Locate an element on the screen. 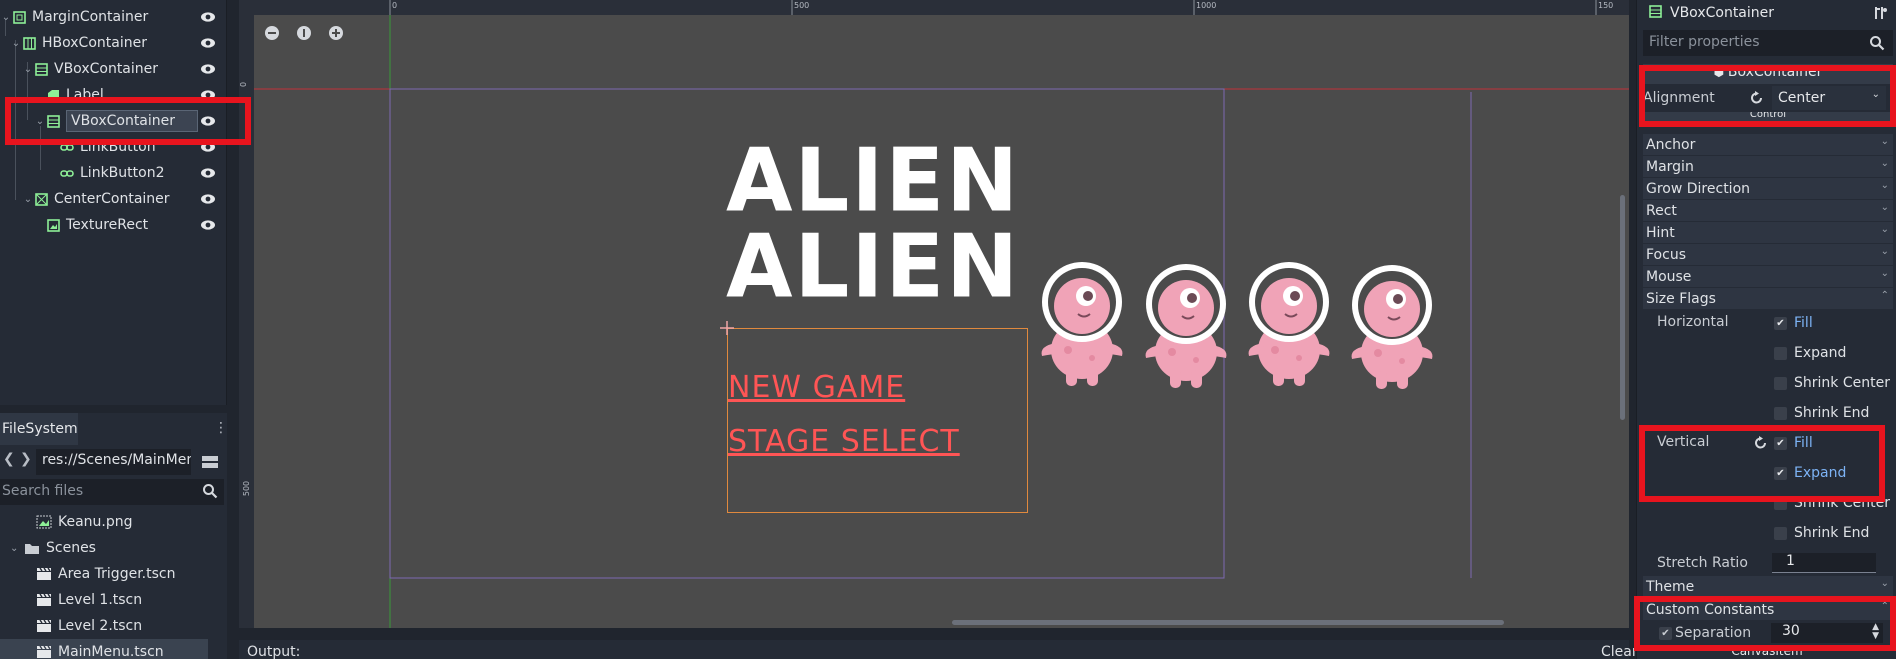 The image size is (1896, 659). section-title: CanvasItem is located at coordinates (1767, 654).